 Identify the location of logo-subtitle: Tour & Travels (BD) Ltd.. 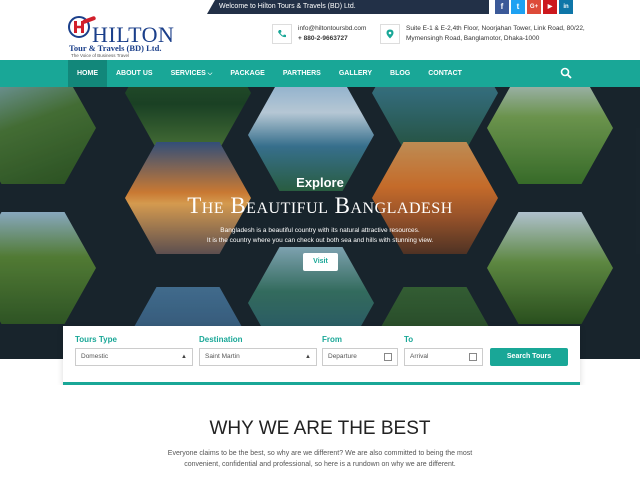
(115, 48).